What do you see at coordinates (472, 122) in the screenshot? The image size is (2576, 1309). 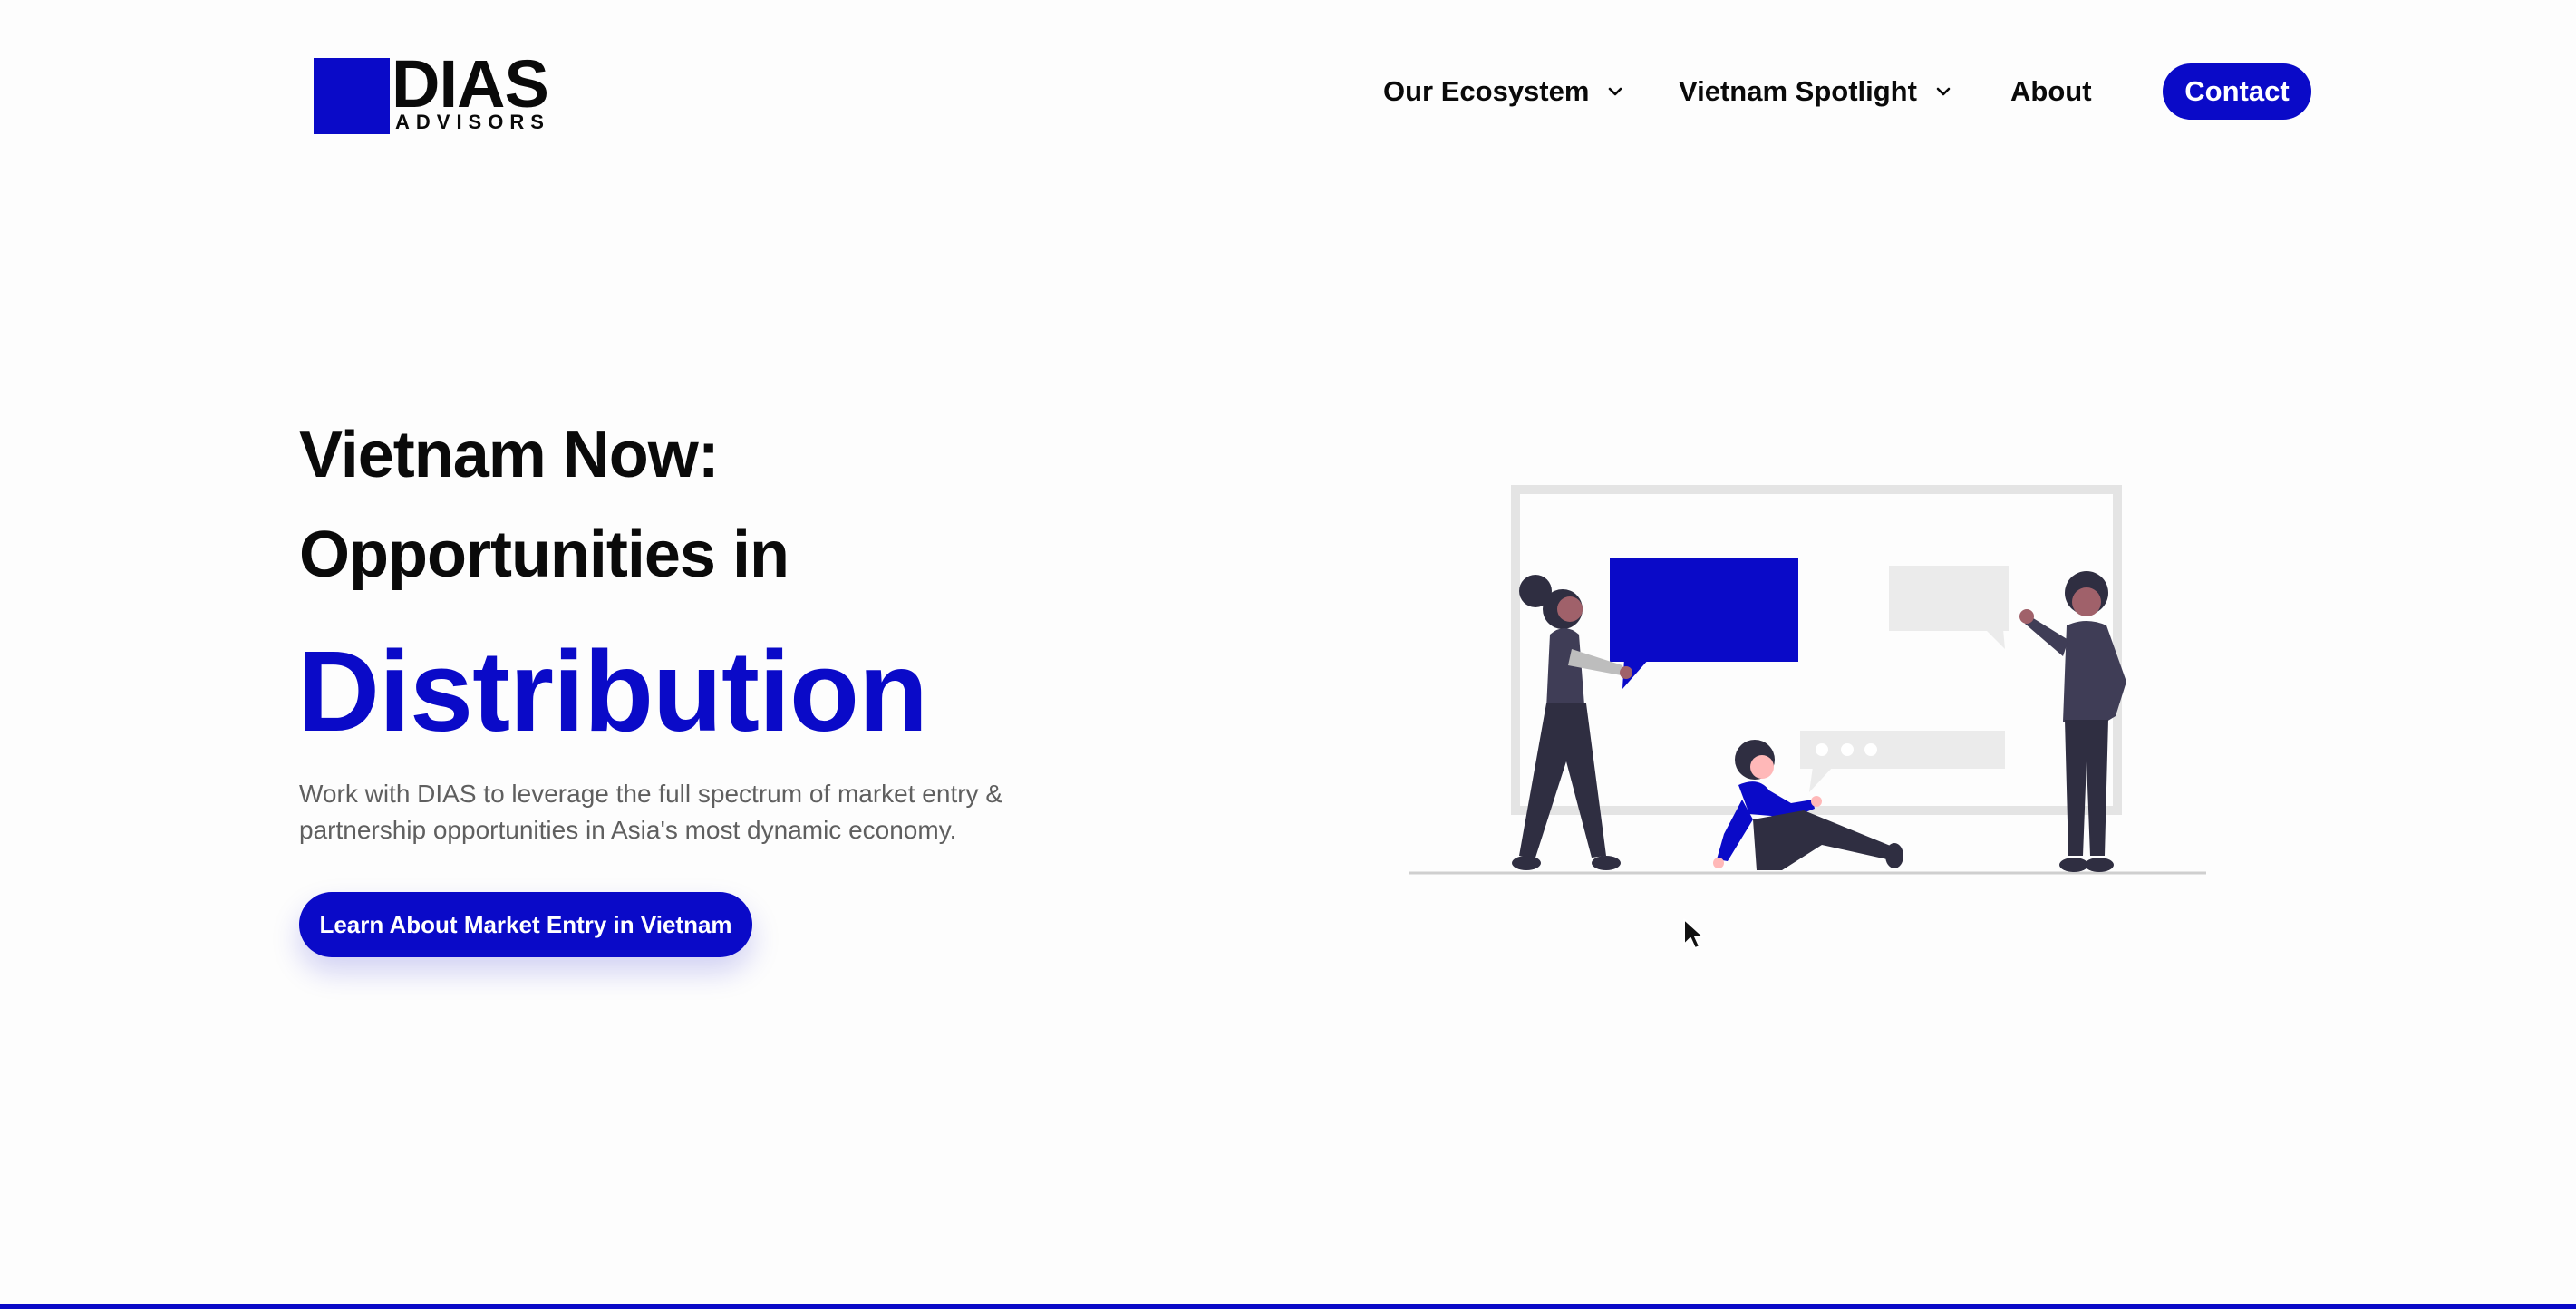 I see `logo-subtitle: ADVISORS` at bounding box center [472, 122].